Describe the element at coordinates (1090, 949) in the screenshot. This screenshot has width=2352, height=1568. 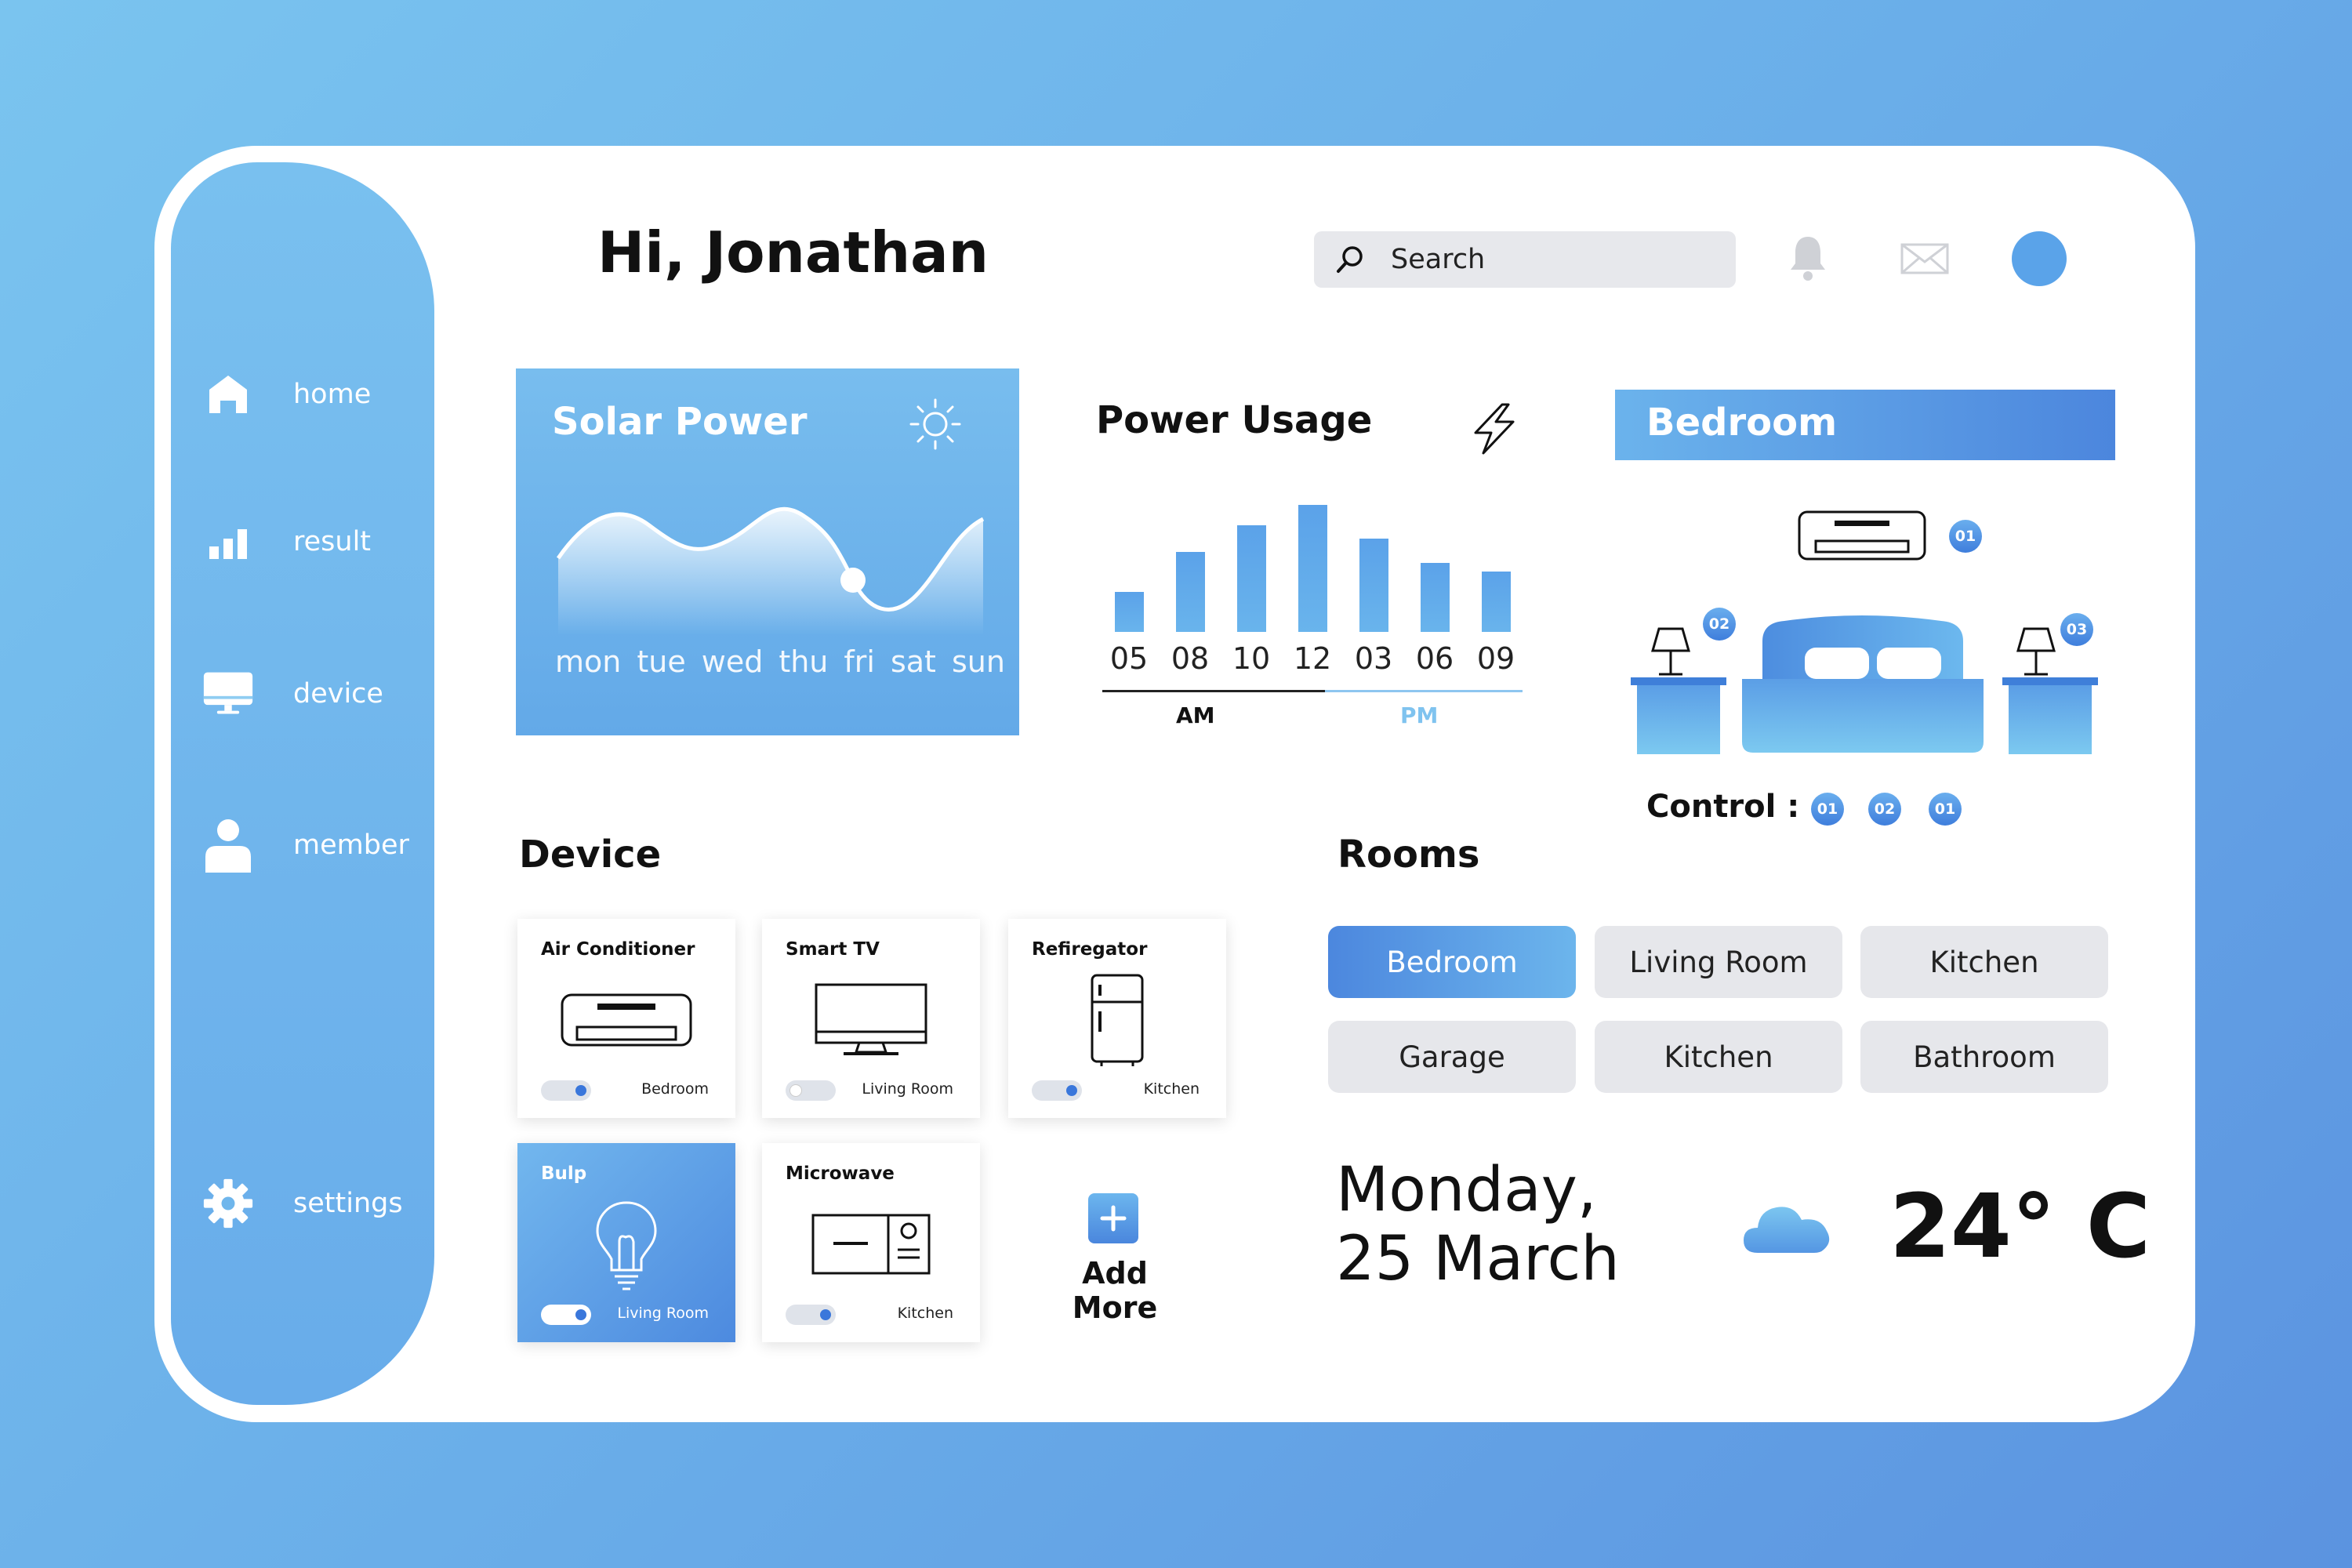
I see `device-name: Refiregator` at that location.